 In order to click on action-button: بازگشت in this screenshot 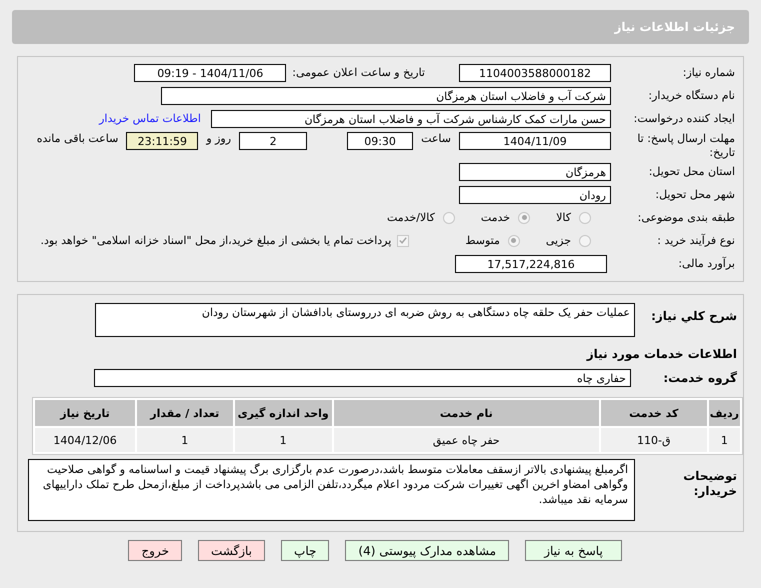, I will do `click(232, 550)`.